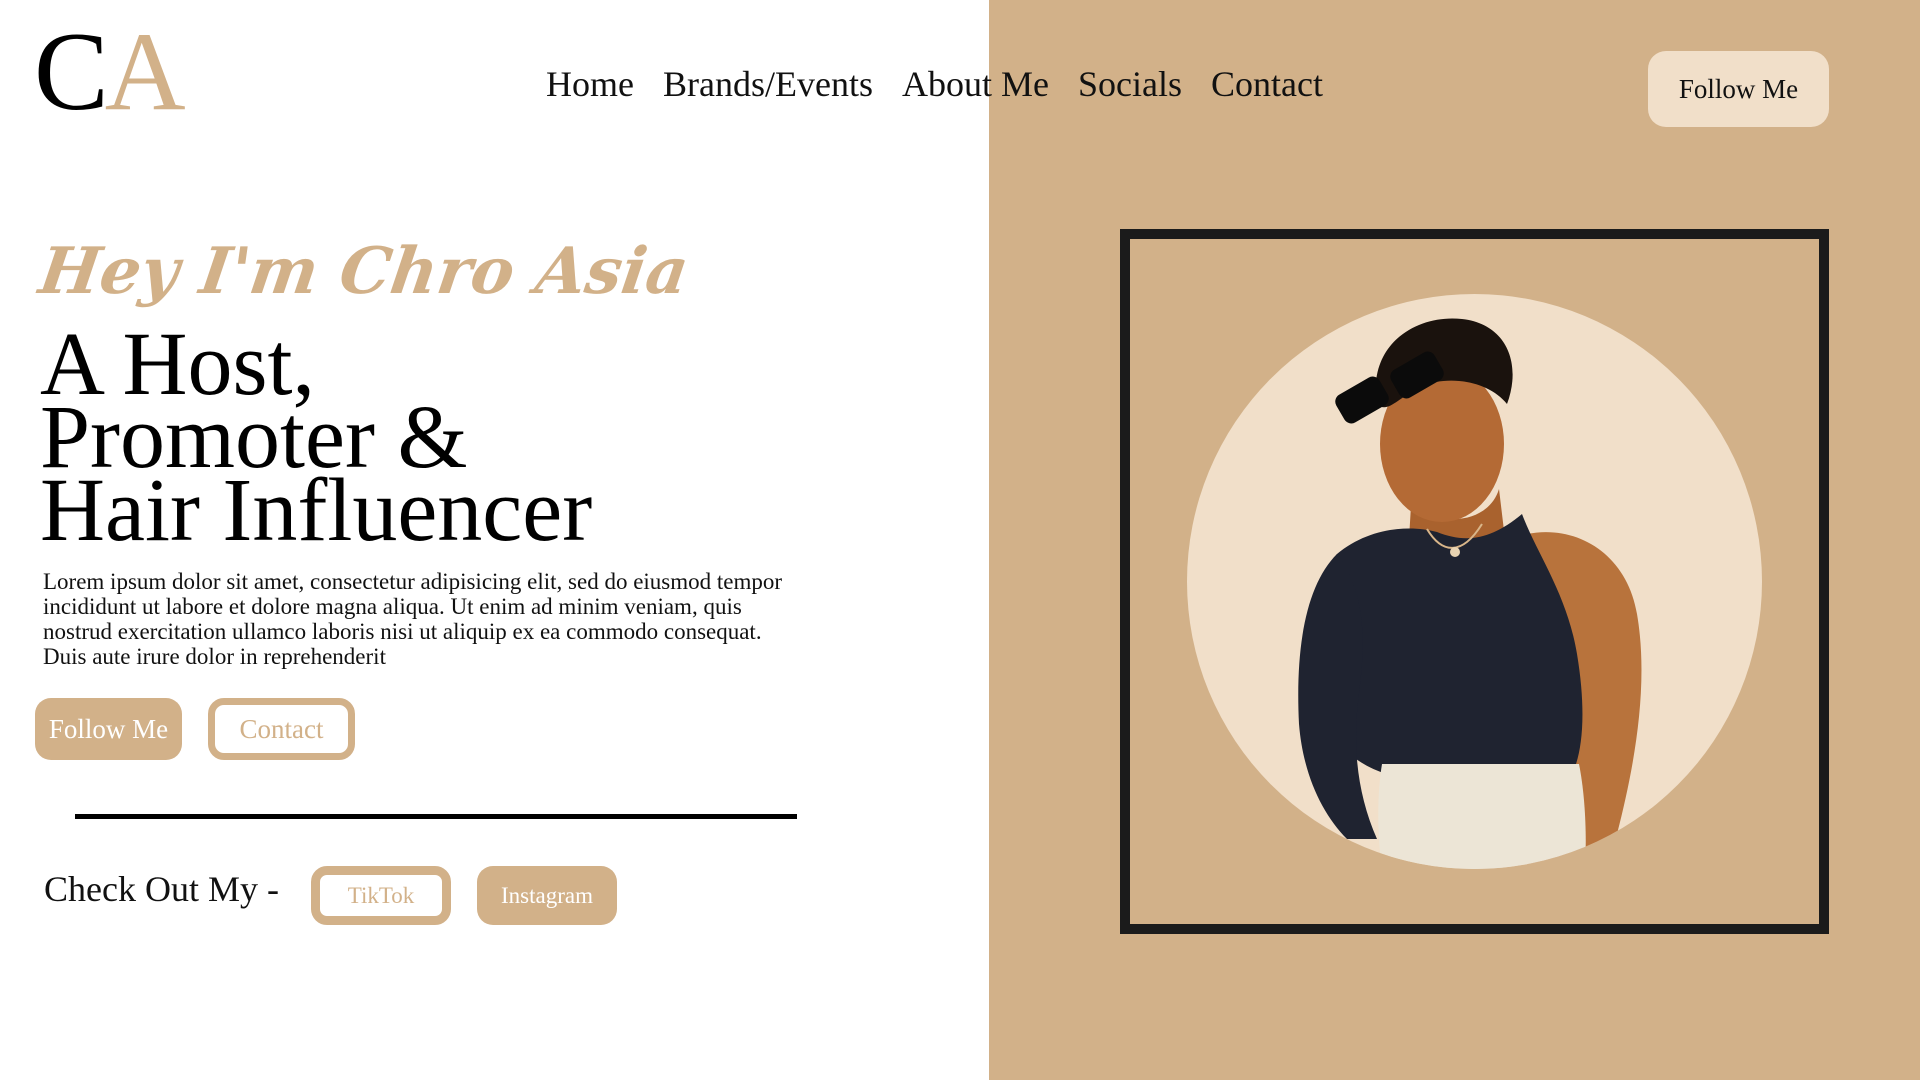 The width and height of the screenshot is (1920, 1080). Describe the element at coordinates (1130, 84) in the screenshot. I see `nav-item-socials: Socials` at that location.